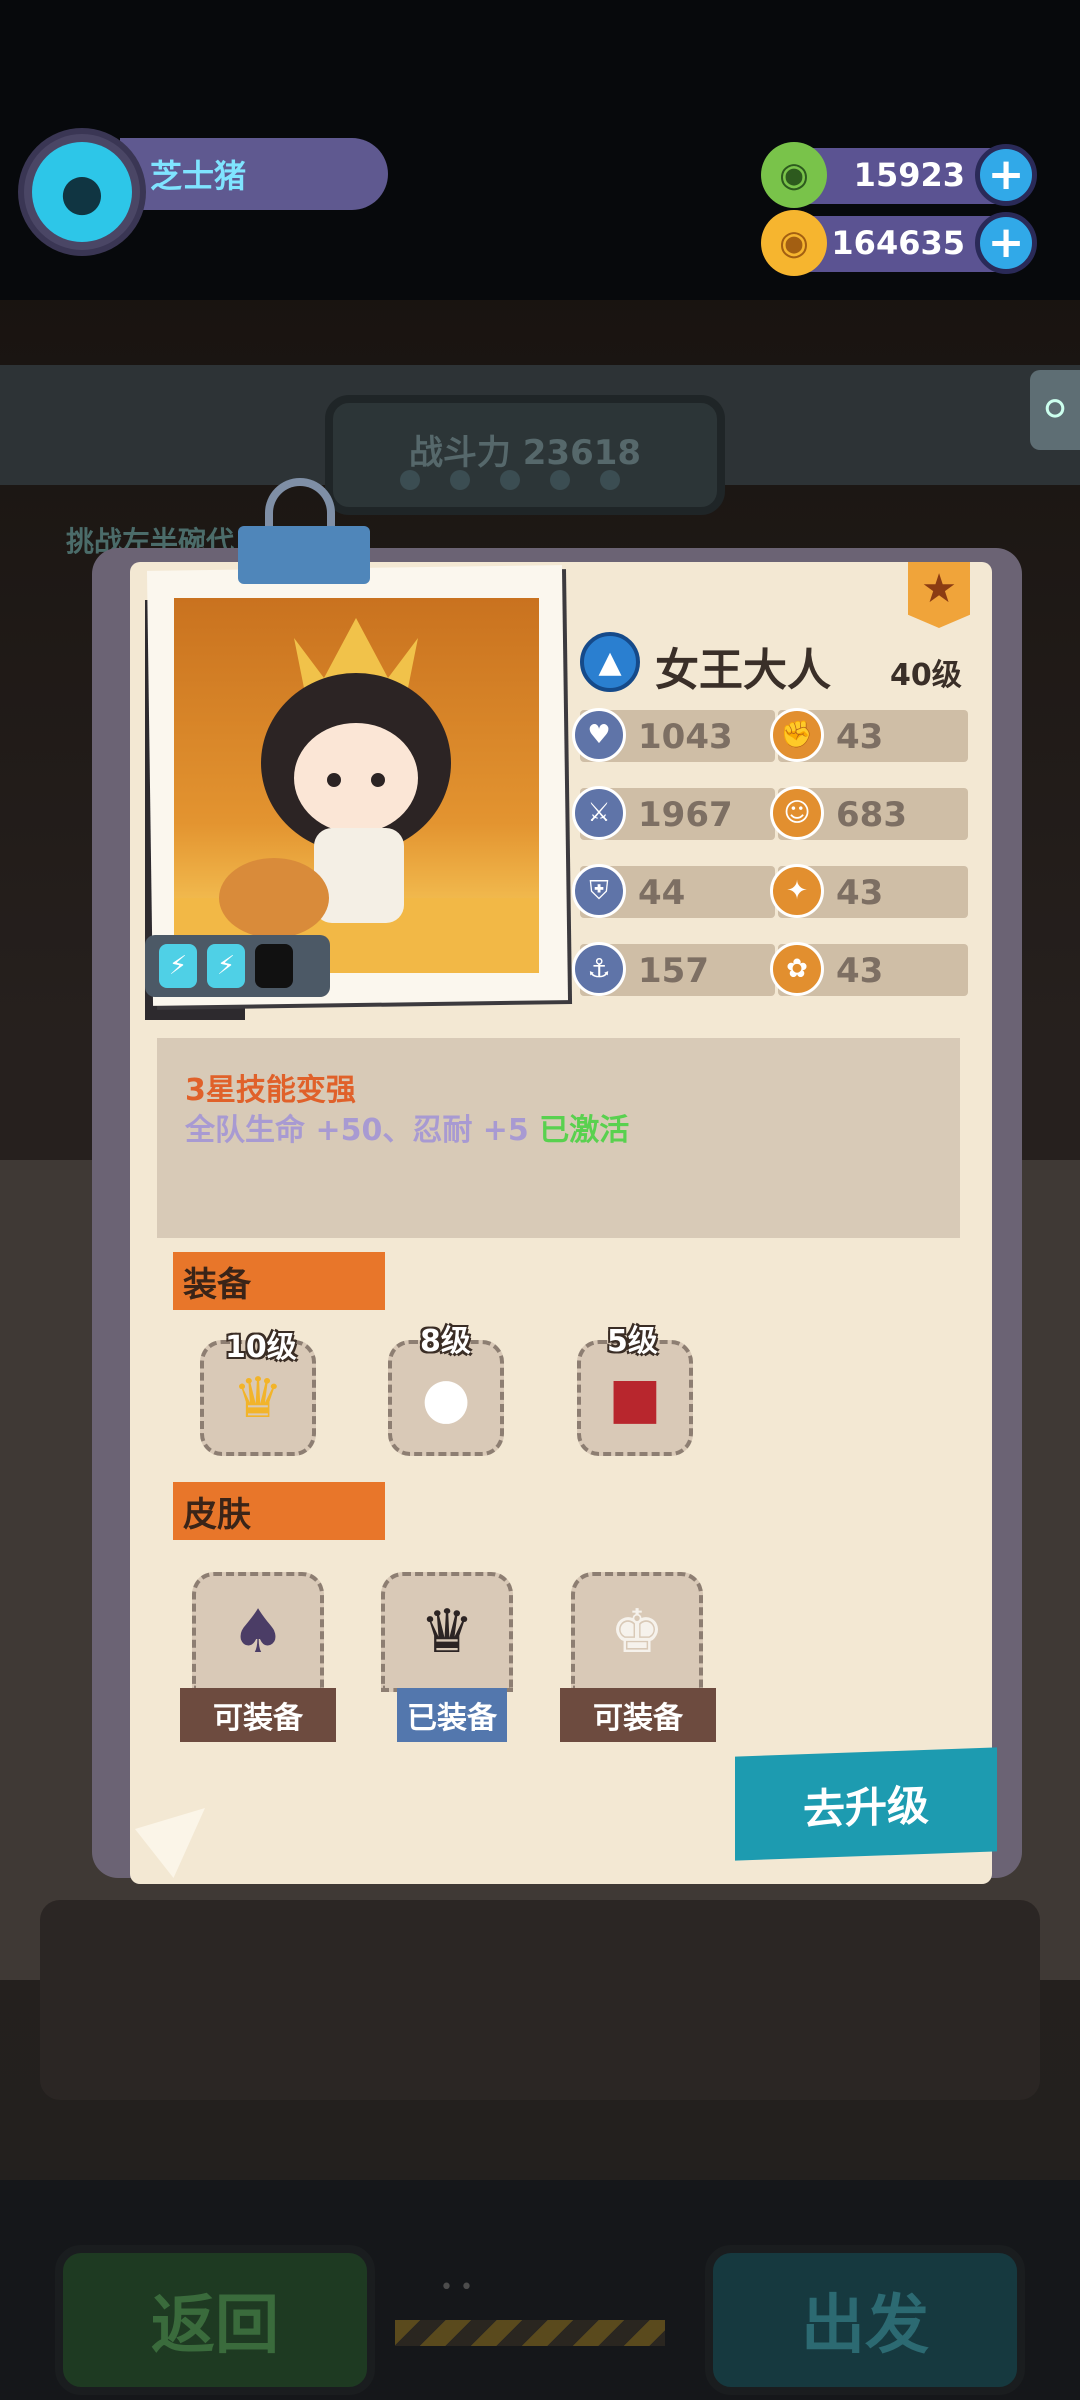 Image resolution: width=1080 pixels, height=2400 pixels. What do you see at coordinates (198, 176) in the screenshot?
I see `player-name: 芝士猪` at bounding box center [198, 176].